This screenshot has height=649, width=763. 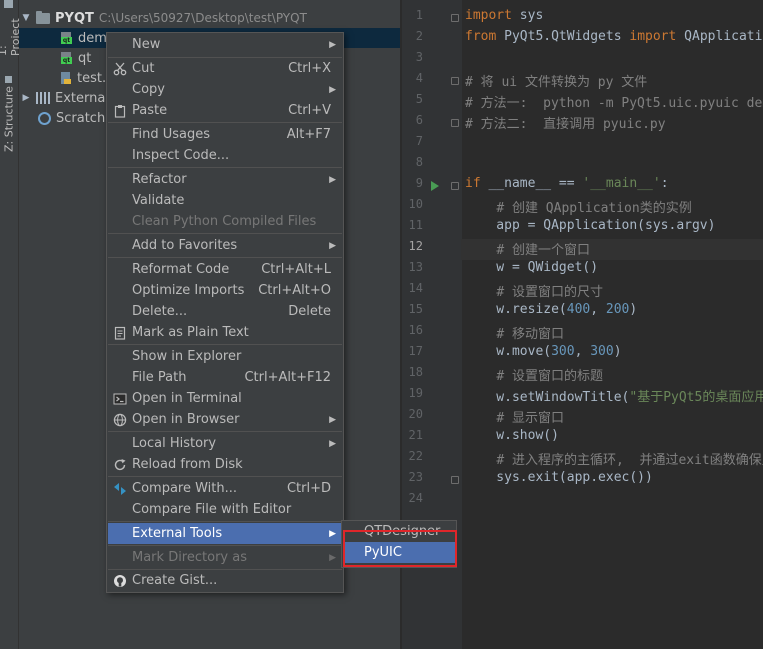 What do you see at coordinates (225, 179) in the screenshot?
I see `menu-item-refactor: Refactor ▶` at bounding box center [225, 179].